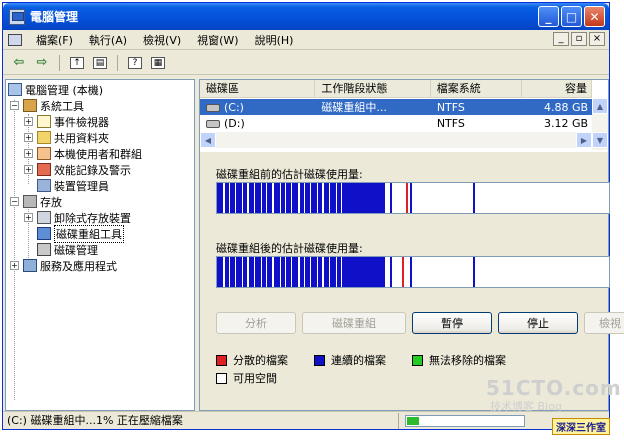 Image resolution: width=624 pixels, height=444 pixels. Describe the element at coordinates (77, 63) in the screenshot. I see `up-folder-icon: ↑` at that location.